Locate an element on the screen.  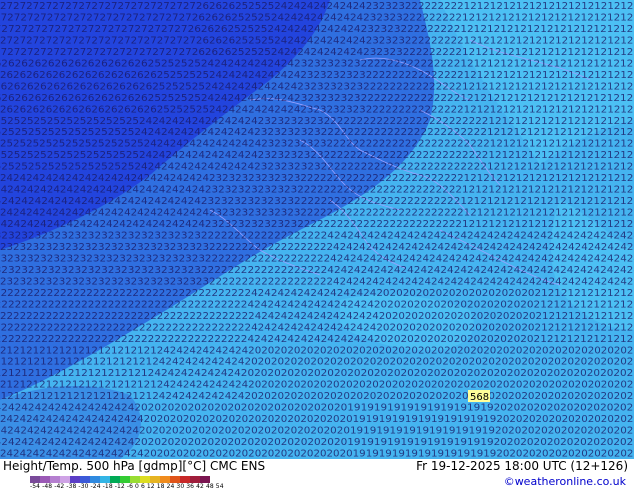
valid-time: Fr 19-12-2025 18:00 UTC (12+126) is located at coordinates (522, 466).